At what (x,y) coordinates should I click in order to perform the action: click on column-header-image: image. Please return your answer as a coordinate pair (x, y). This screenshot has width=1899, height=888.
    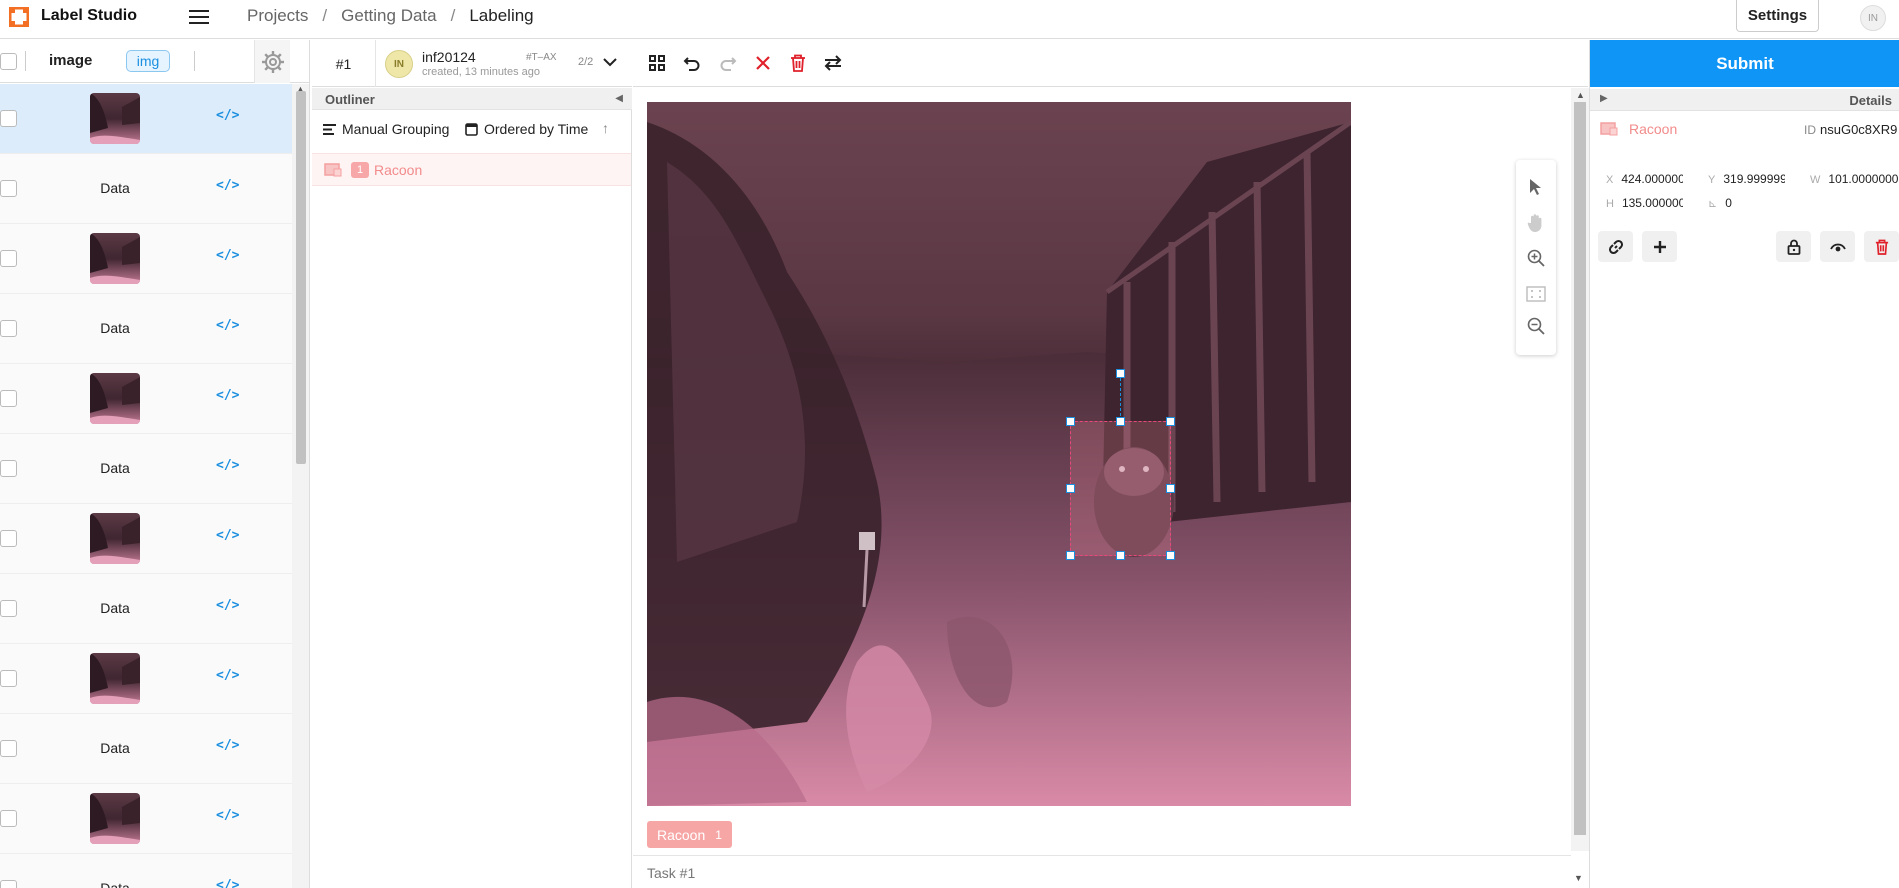
    Looking at the image, I should click on (70, 60).